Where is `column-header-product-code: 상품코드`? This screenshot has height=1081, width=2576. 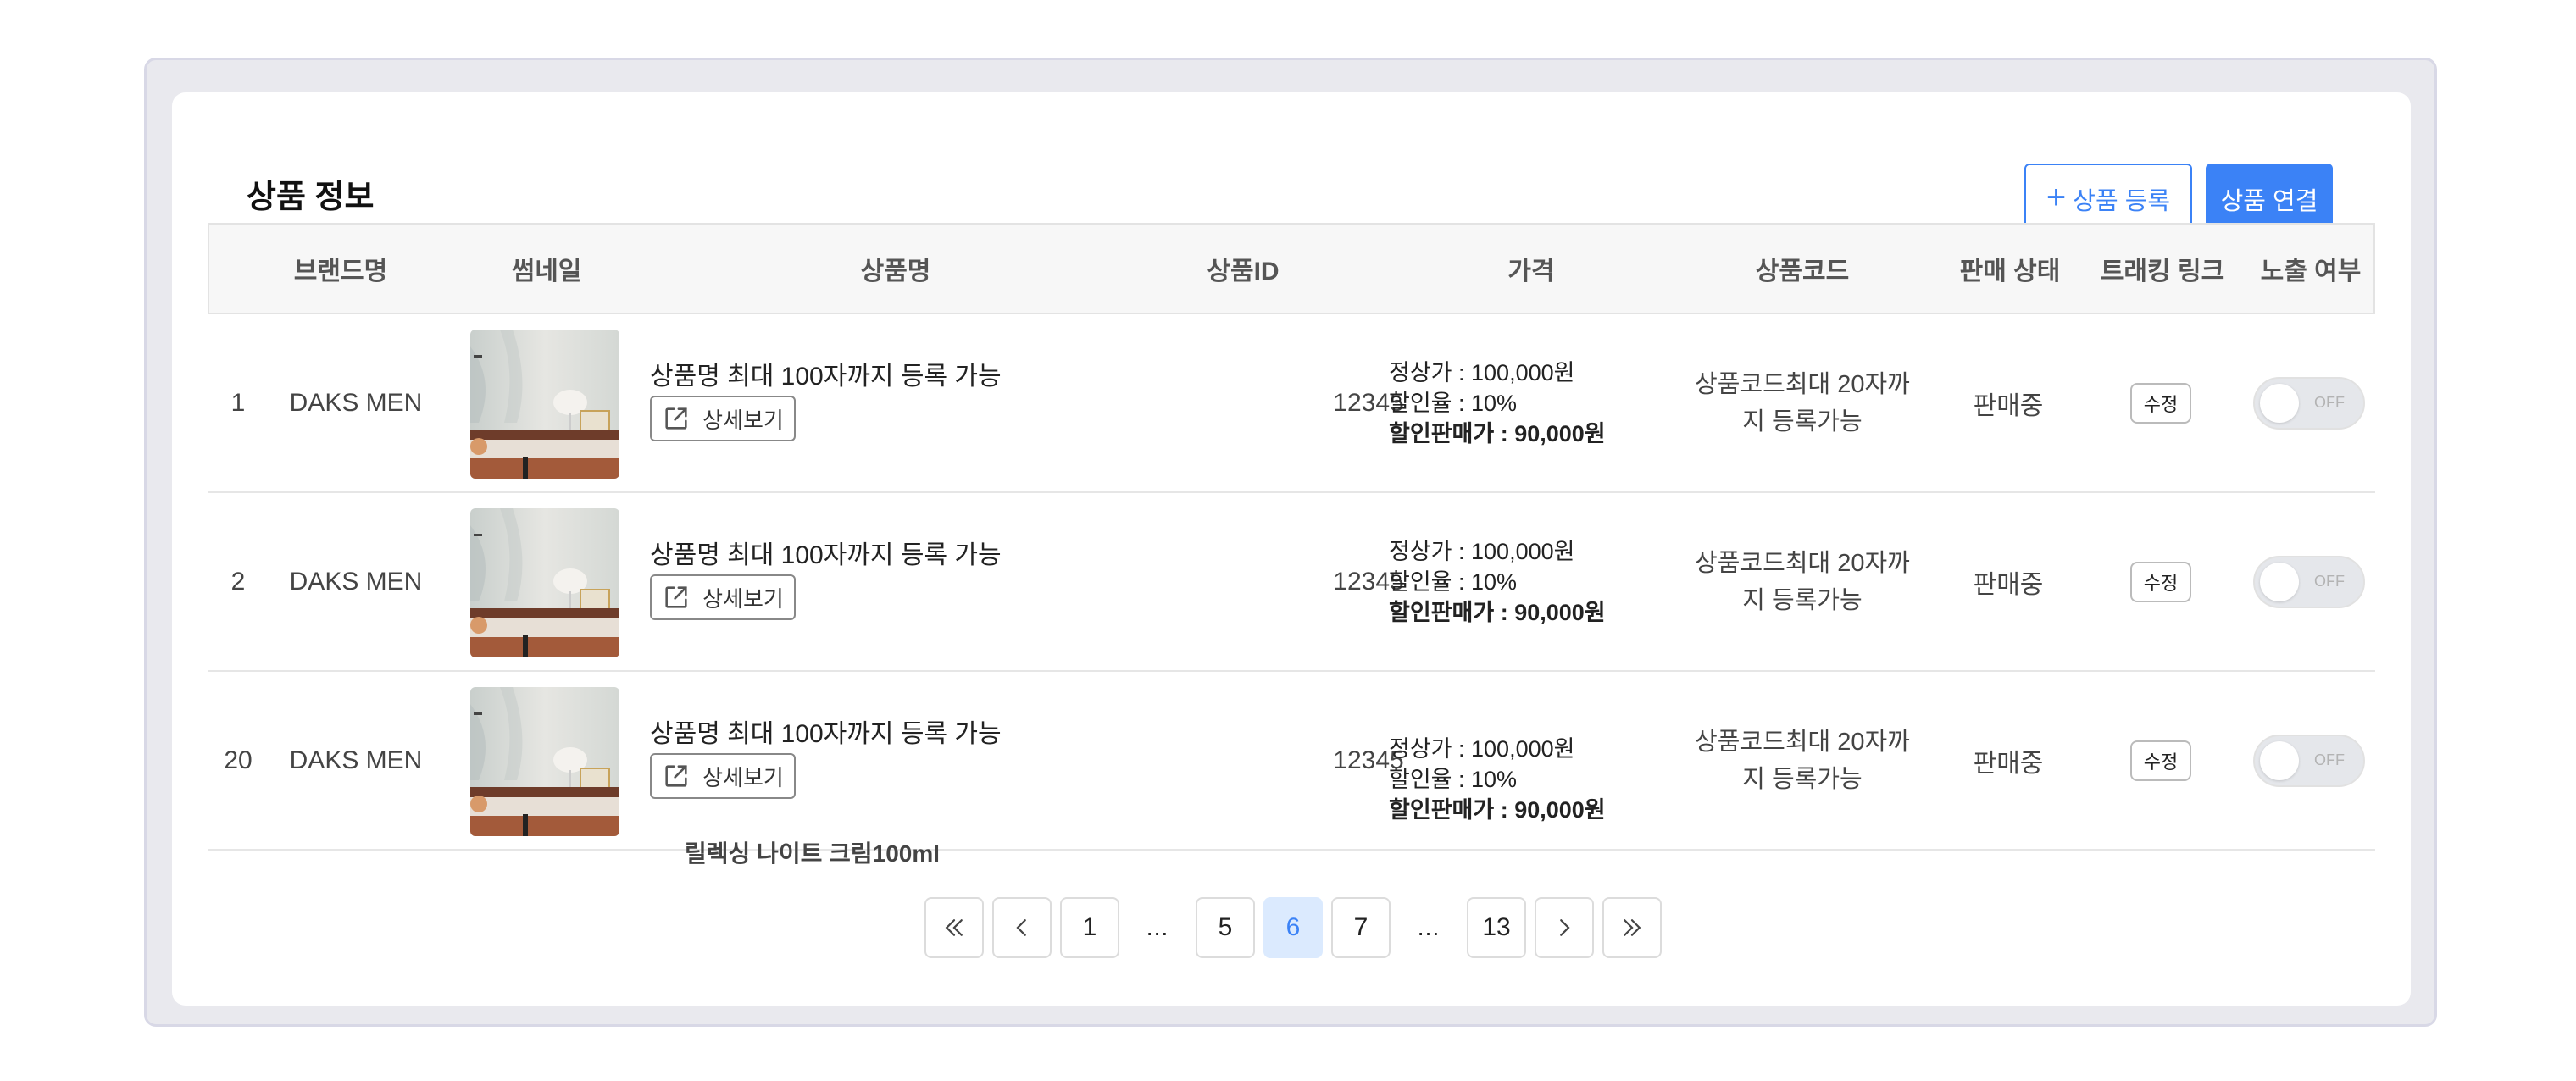 column-header-product-code: 상품코드 is located at coordinates (1803, 271).